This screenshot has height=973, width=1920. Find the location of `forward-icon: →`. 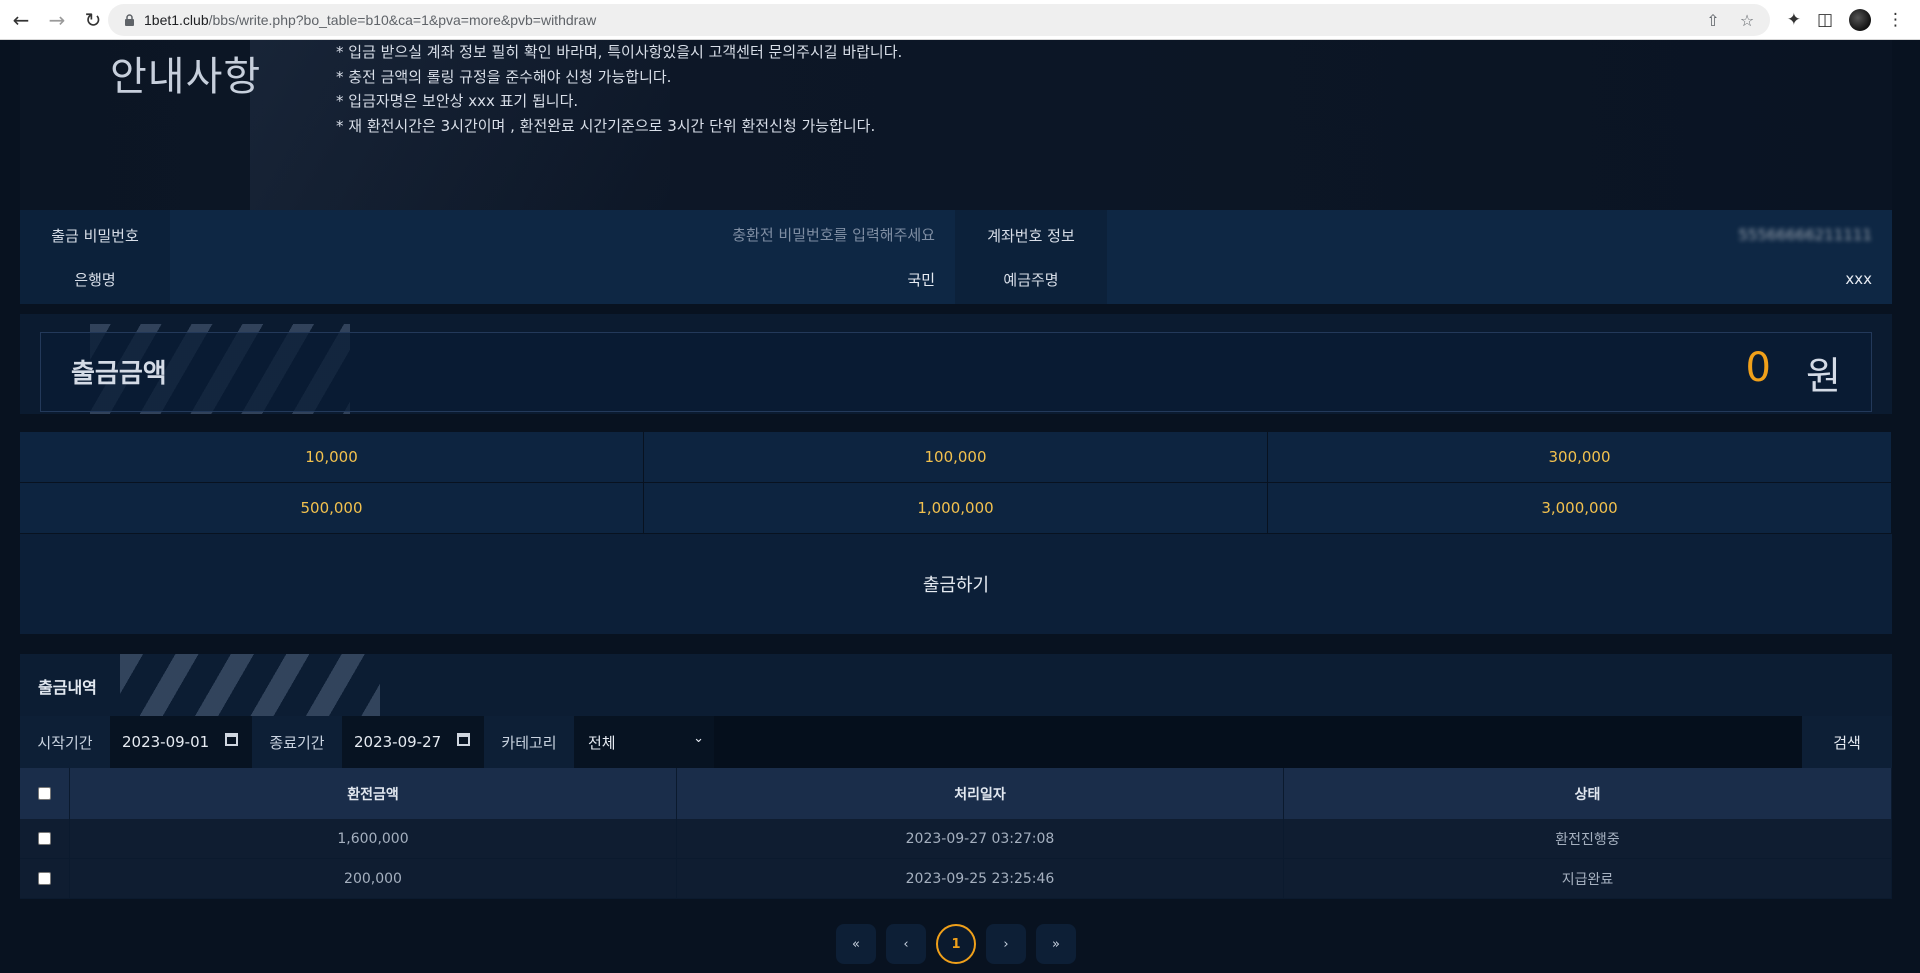

forward-icon: → is located at coordinates (57, 20).